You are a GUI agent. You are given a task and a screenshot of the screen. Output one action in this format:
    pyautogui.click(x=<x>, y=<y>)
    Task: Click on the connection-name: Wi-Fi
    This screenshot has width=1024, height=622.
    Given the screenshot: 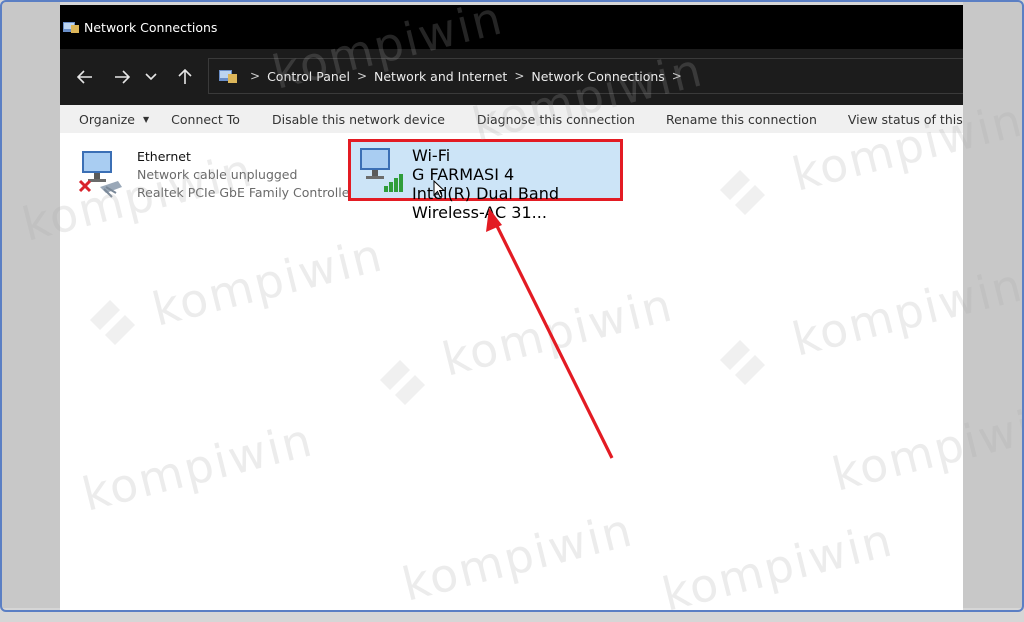 What is the action you would take?
    pyautogui.click(x=431, y=155)
    